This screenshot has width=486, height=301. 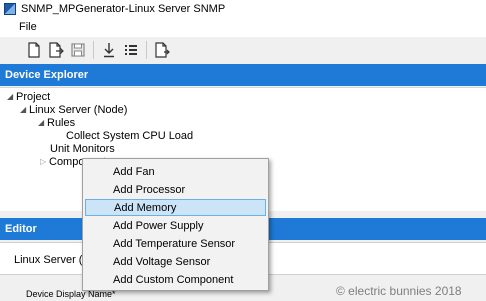 I want to click on collapsed-arrow-icon: ▷, so click(x=44, y=161).